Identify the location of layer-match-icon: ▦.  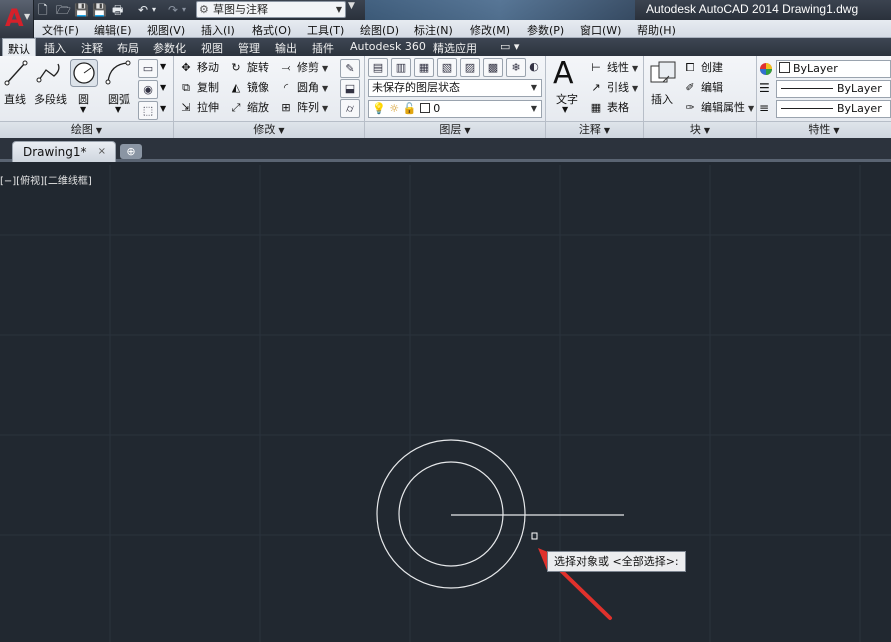
(424, 67).